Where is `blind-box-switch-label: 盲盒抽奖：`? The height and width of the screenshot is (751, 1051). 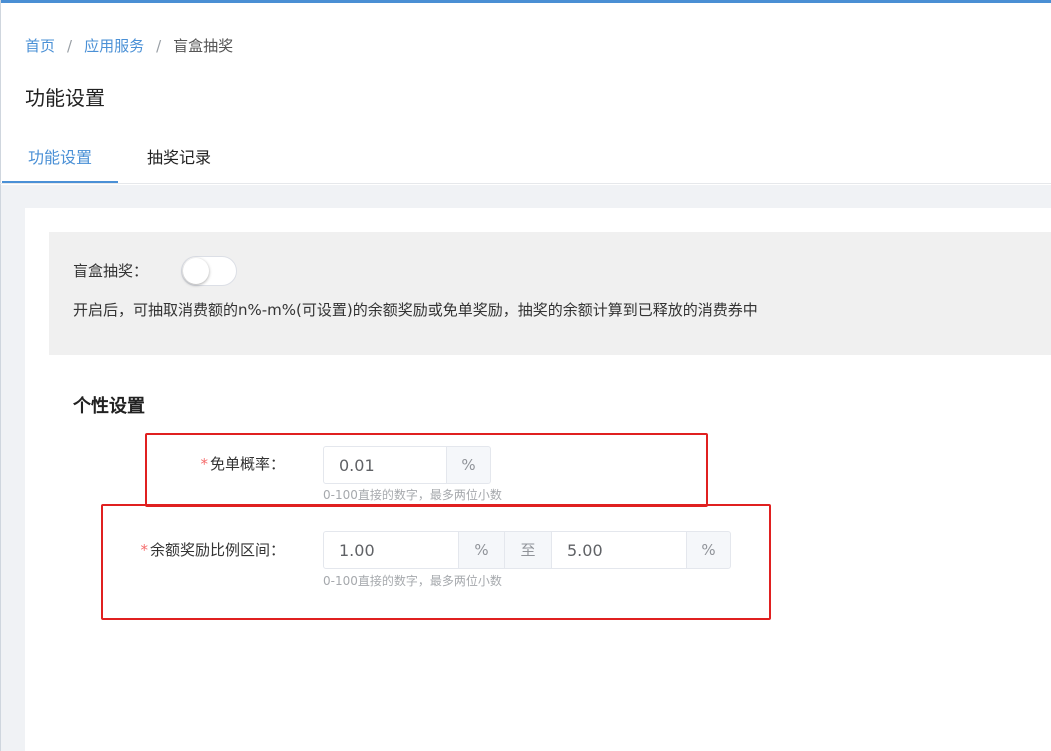
blind-box-switch-label: 盲盒抽奖： is located at coordinates (111, 271).